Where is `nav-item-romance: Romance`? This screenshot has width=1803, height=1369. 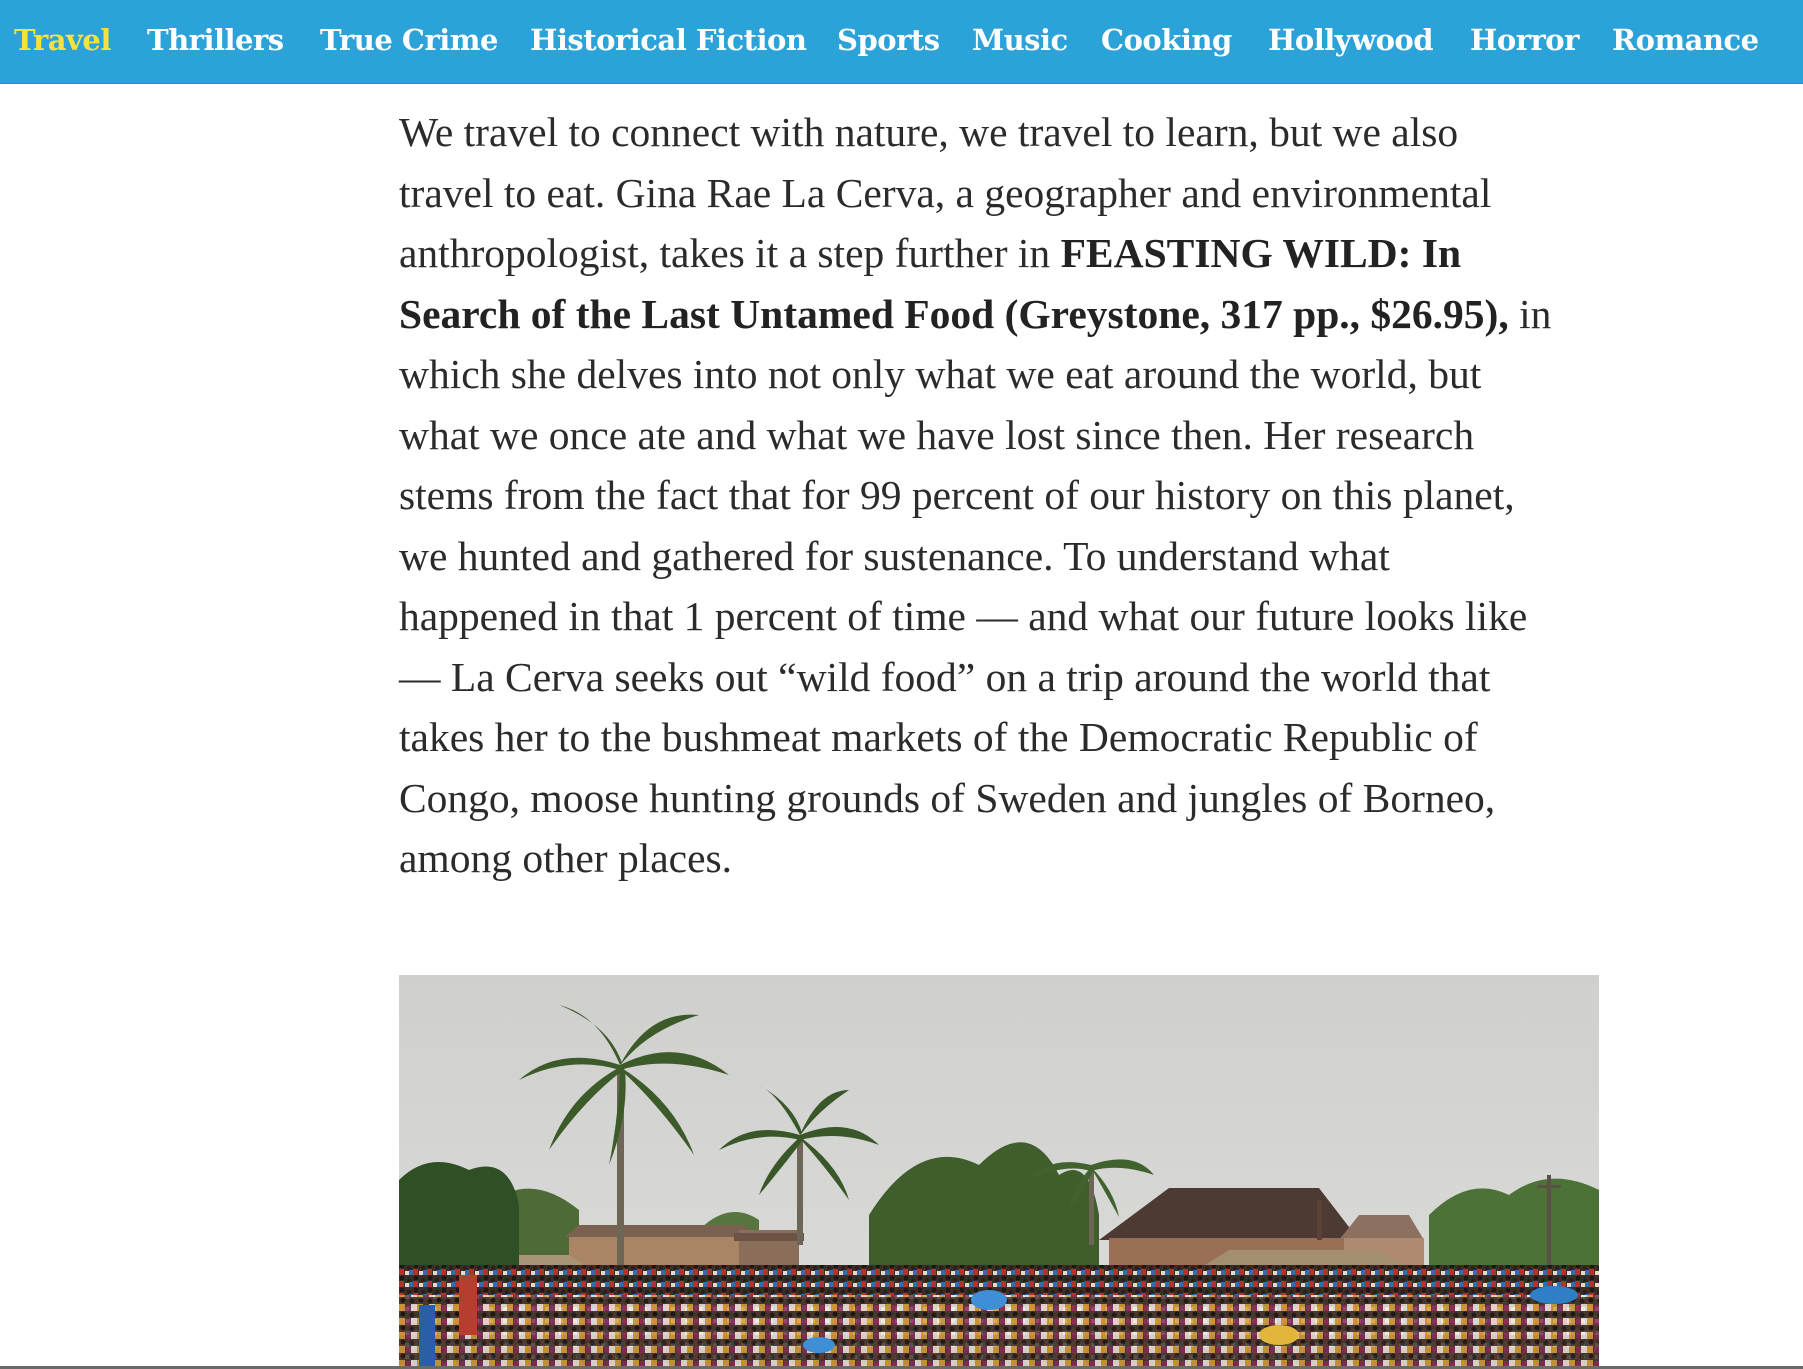
nav-item-romance: Romance is located at coordinates (1685, 40).